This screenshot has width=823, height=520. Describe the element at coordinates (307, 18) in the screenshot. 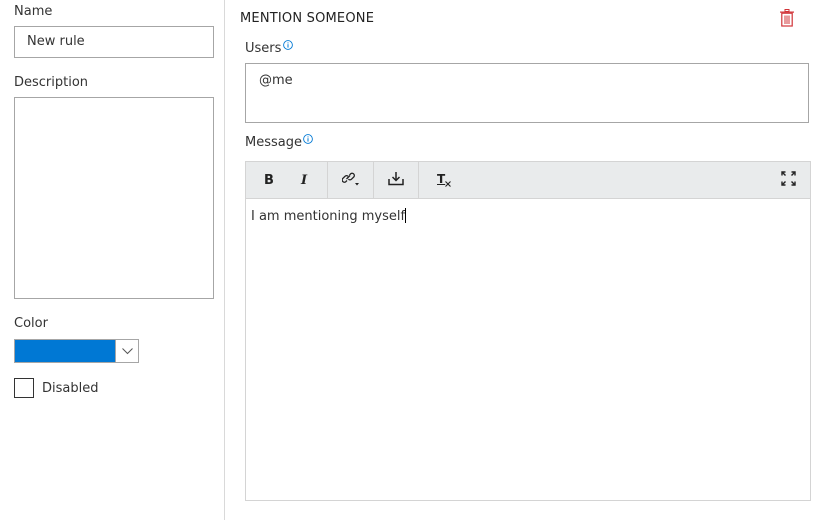

I see `action-title: MENTION SOMEONE` at that location.